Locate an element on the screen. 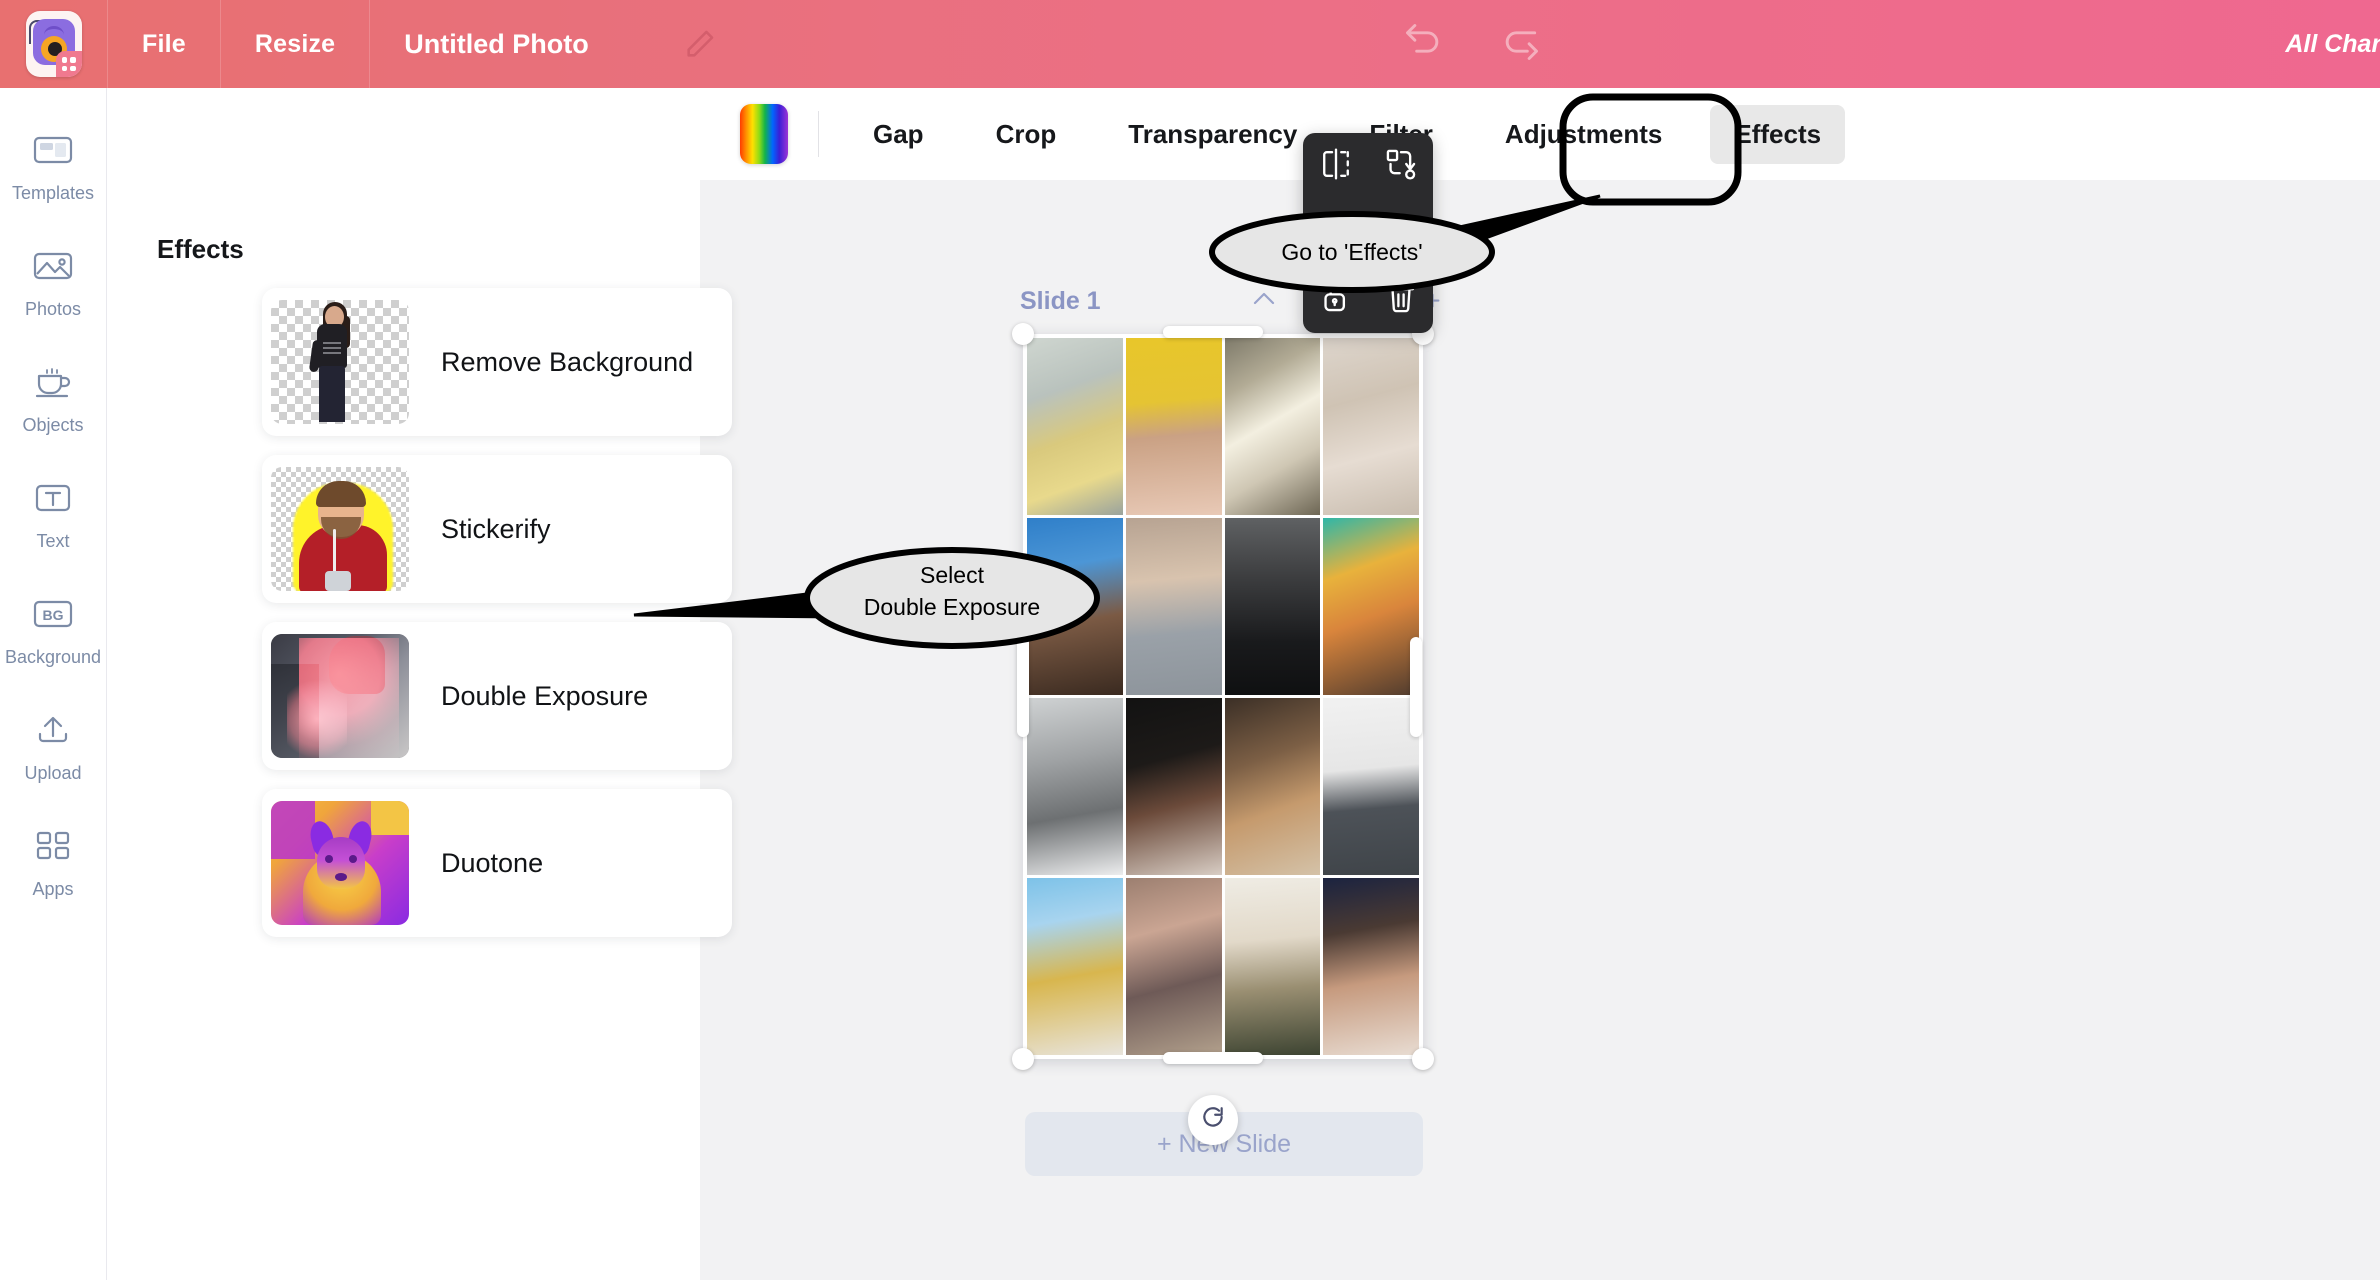 The height and width of the screenshot is (1280, 2380). sidebar-item-background: BG Background is located at coordinates (53, 629).